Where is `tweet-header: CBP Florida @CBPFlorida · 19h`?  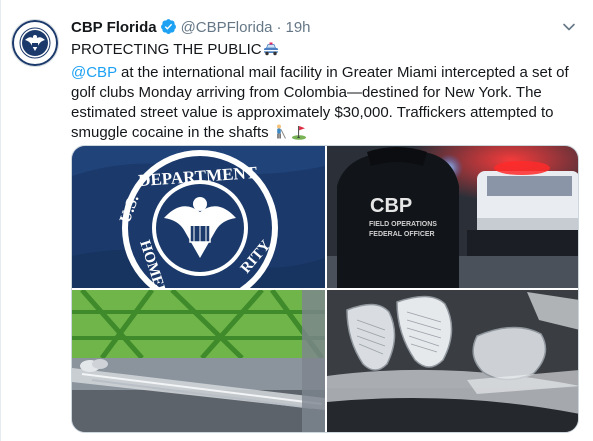 tweet-header: CBP Florida @CBPFlorida · 19h is located at coordinates (314, 28).